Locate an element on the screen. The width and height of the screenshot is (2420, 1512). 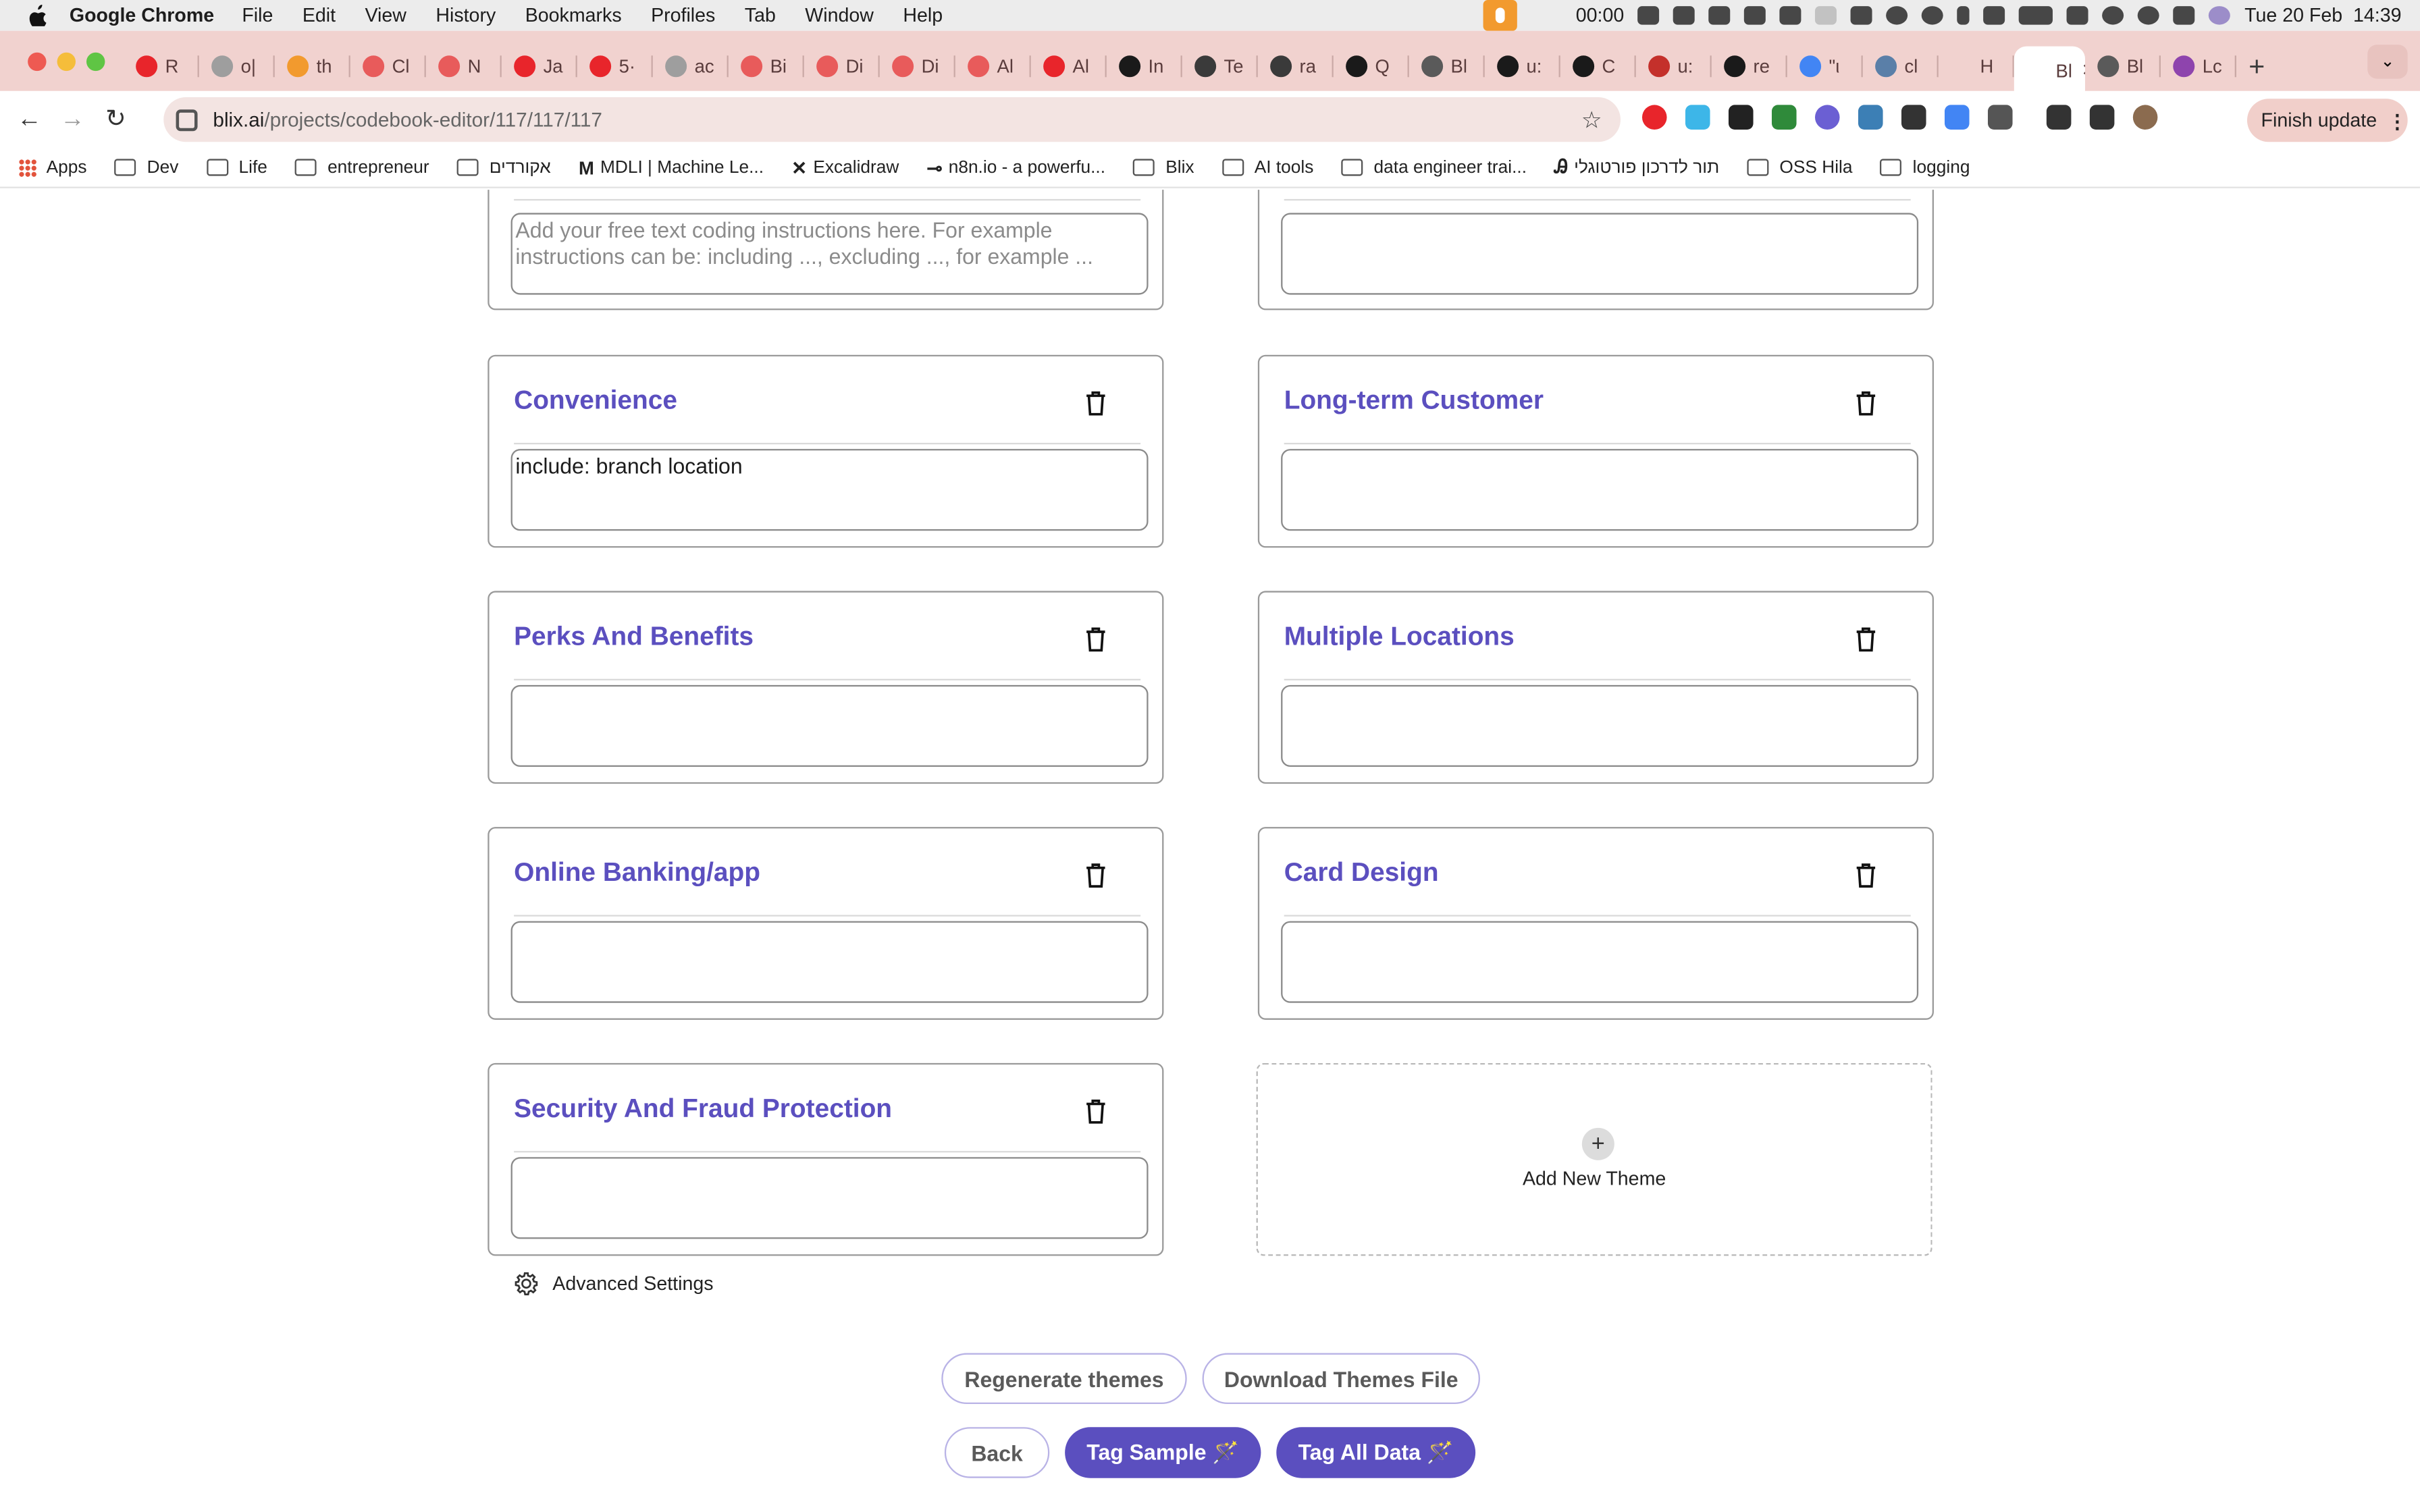
bookmark-item: Blix is located at coordinates (1163, 167).